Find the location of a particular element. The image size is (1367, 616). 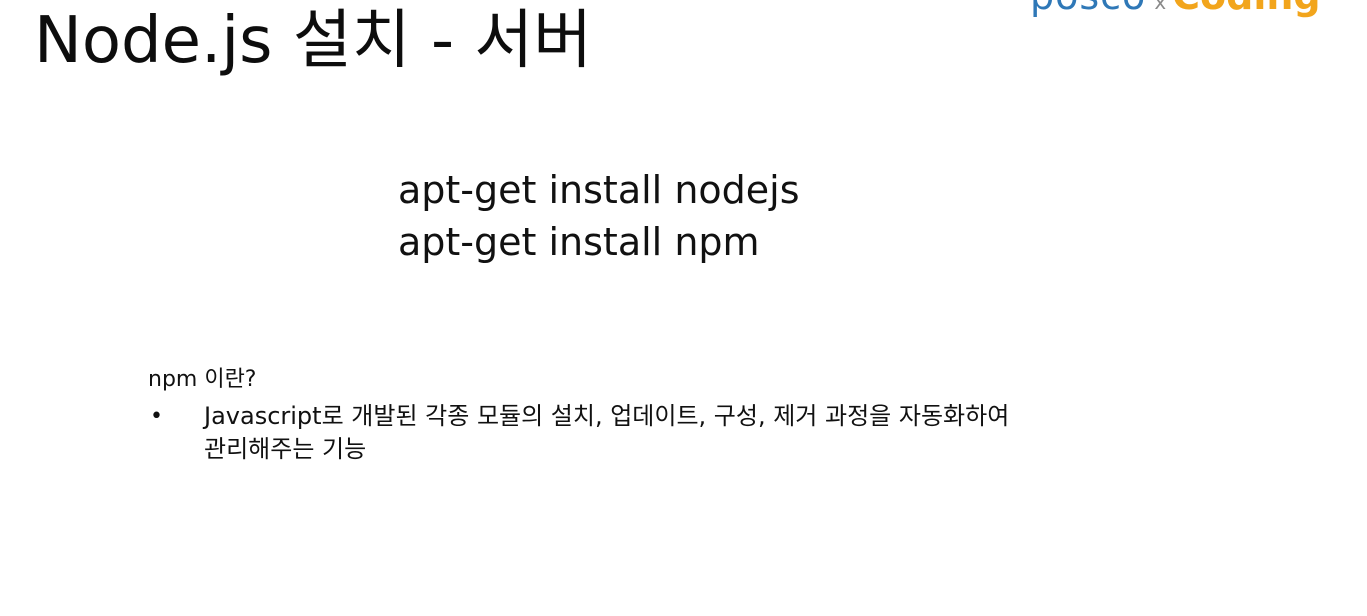

command-line: apt-get install nodejs is located at coordinates (599, 190).